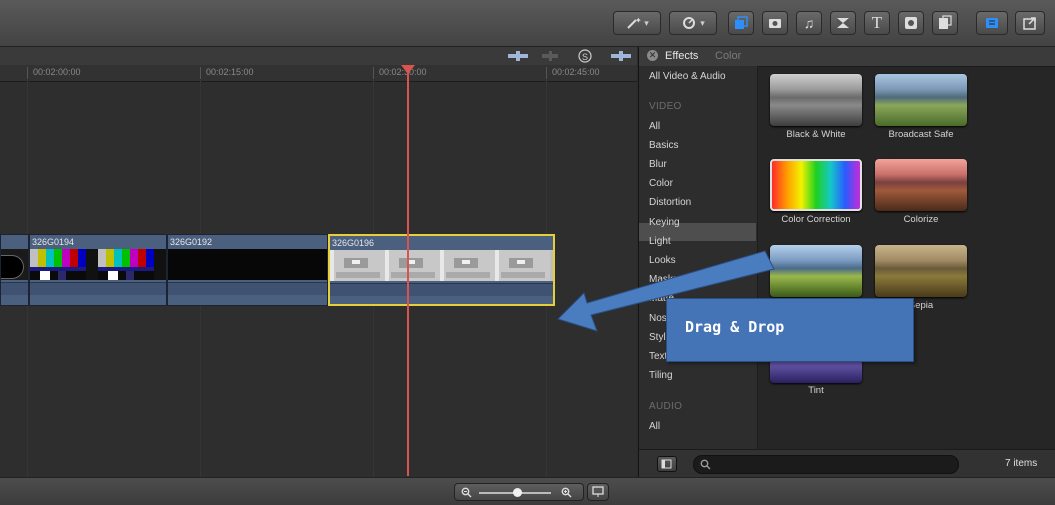 The height and width of the screenshot is (505, 1055). Describe the element at coordinates (992, 23) in the screenshot. I see `inspector-icon` at that location.